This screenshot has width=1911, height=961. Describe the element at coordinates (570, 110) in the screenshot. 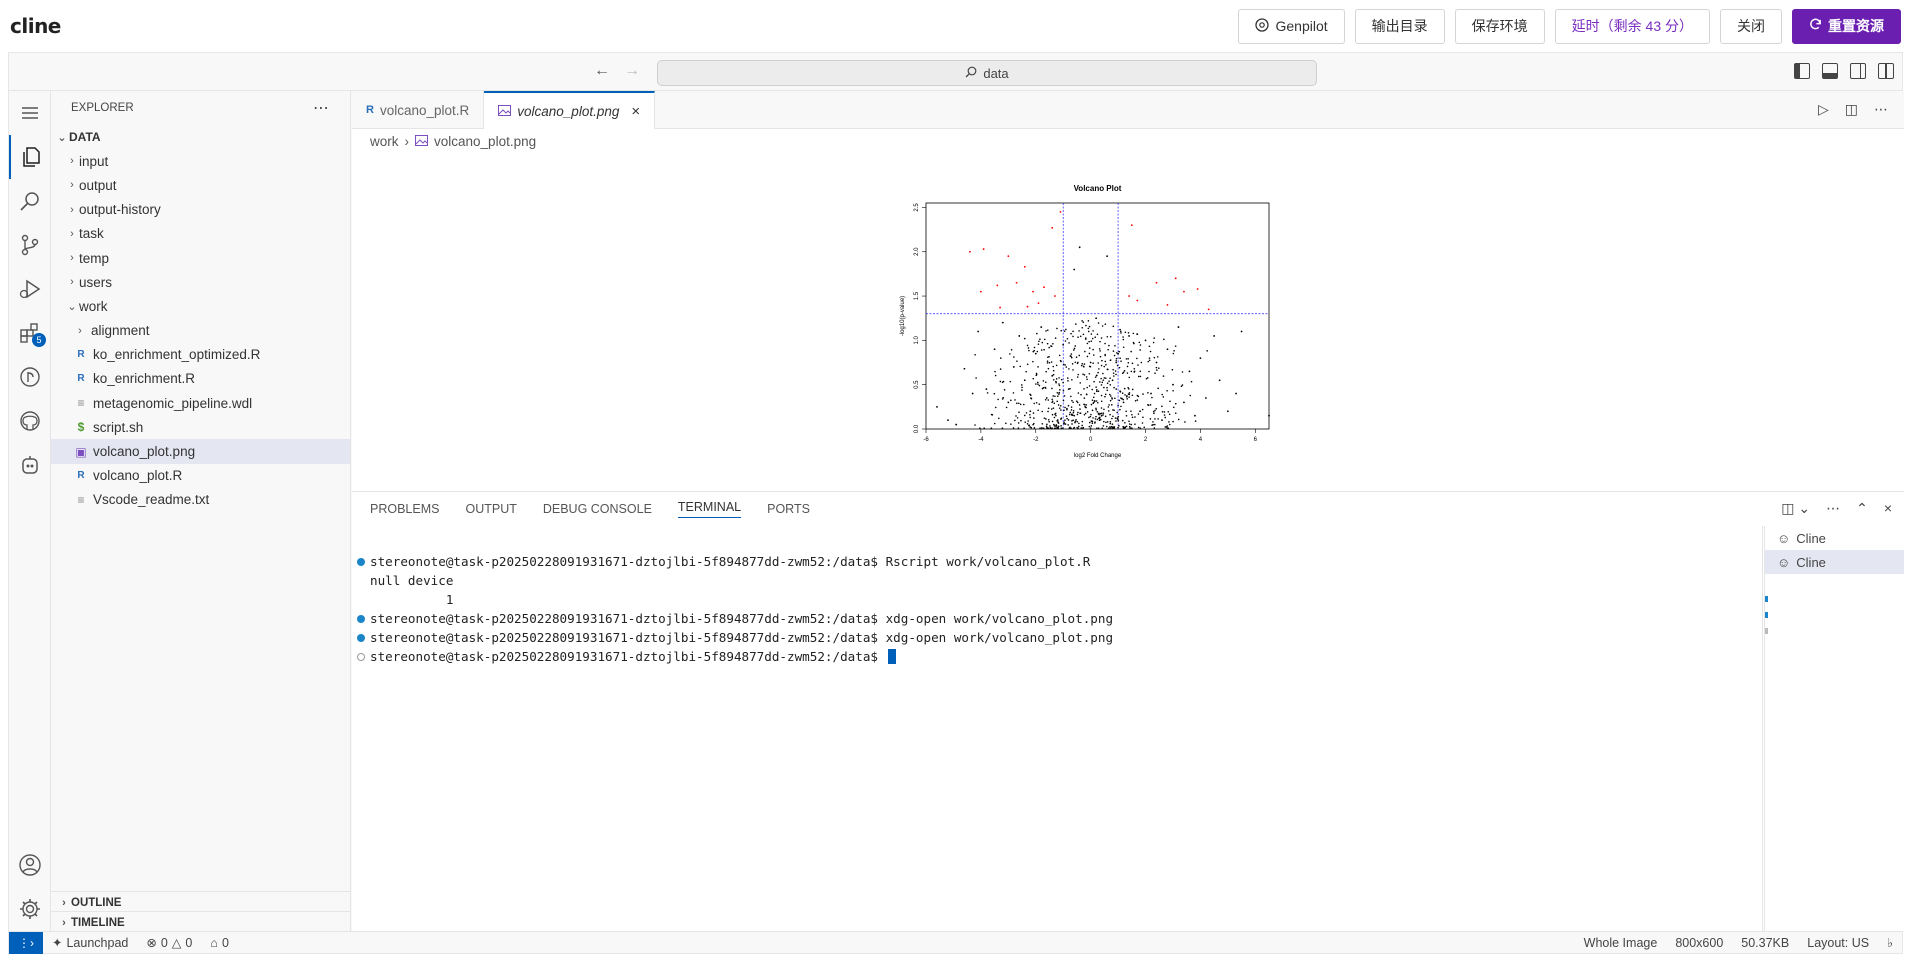

I see `tab-volcano-plot-png: volcano_plot.png ×` at that location.